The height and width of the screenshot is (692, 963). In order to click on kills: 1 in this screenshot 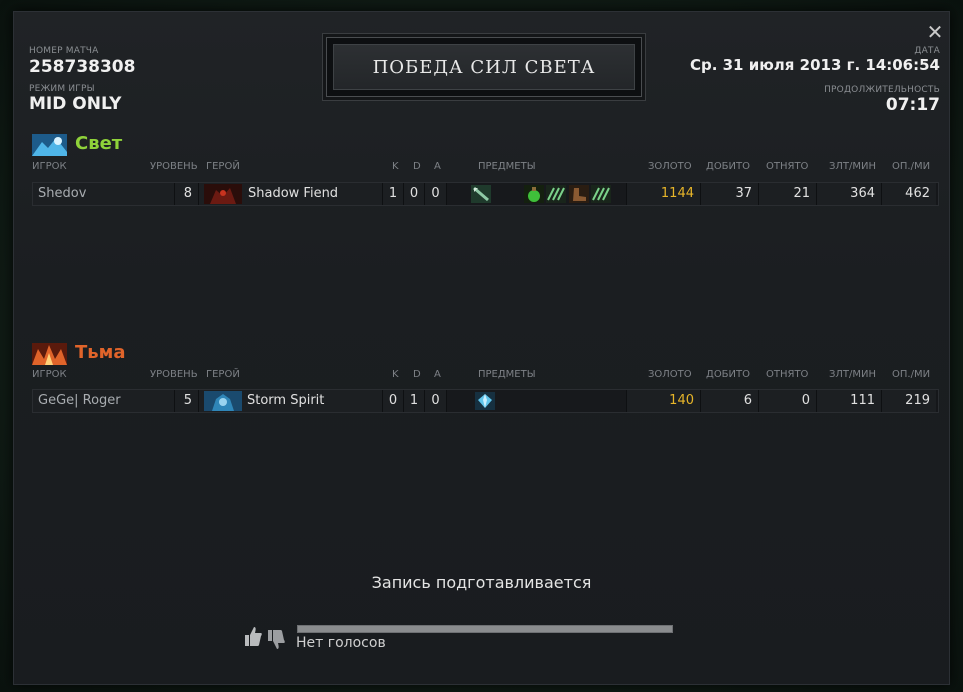, I will do `click(393, 194)`.